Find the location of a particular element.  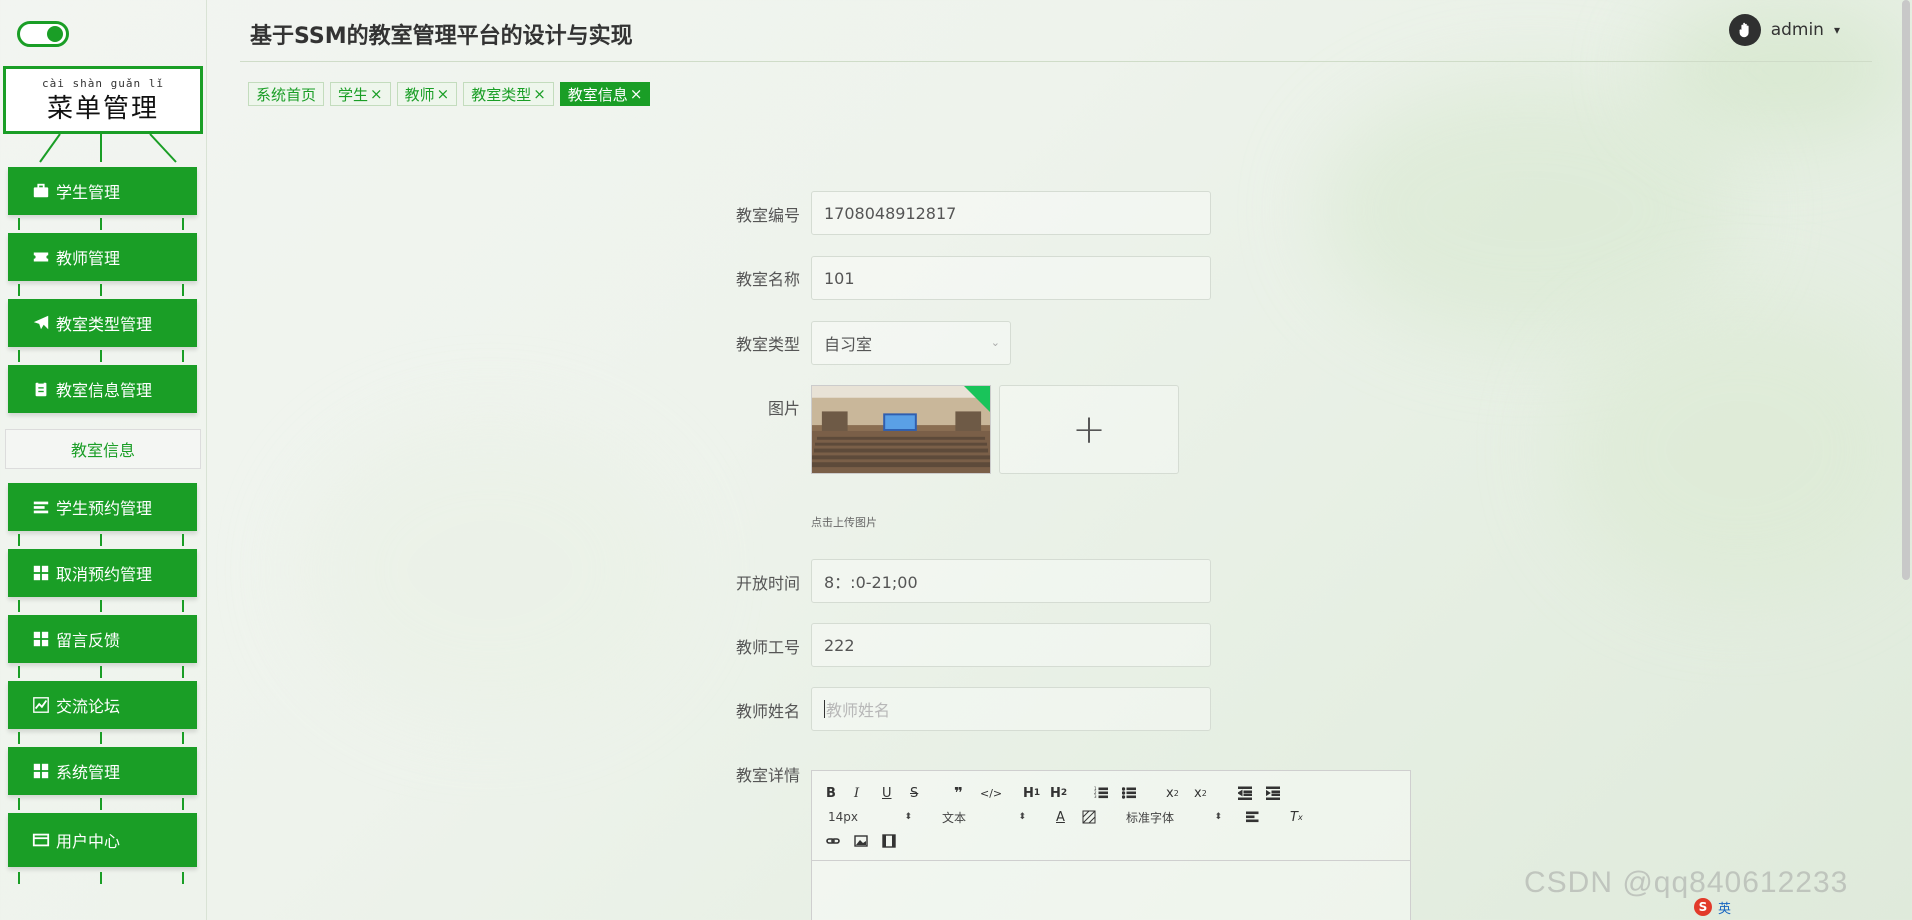

background-color-icon is located at coordinates (1089, 817).